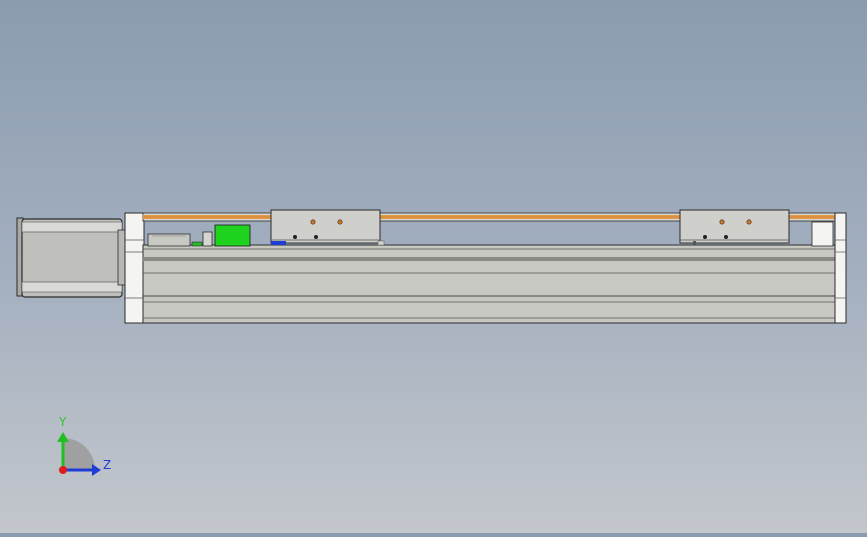 Image resolution: width=867 pixels, height=537 pixels. Describe the element at coordinates (71, 257) in the screenshot. I see `stepper-motor` at that location.